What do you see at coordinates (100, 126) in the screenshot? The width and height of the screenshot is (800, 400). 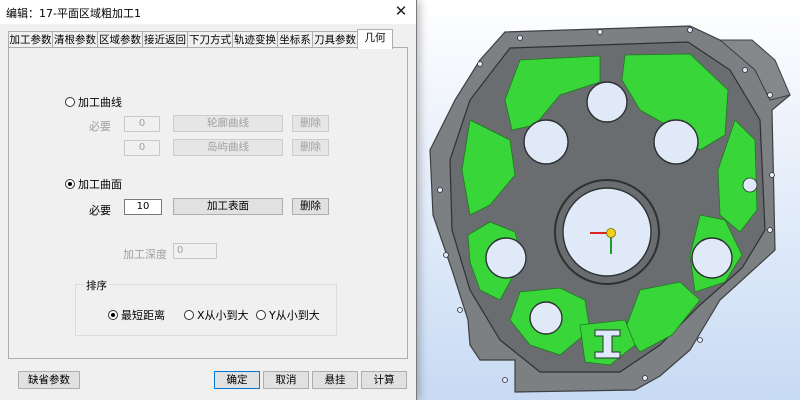 I see `curve-required-label: 必要` at bounding box center [100, 126].